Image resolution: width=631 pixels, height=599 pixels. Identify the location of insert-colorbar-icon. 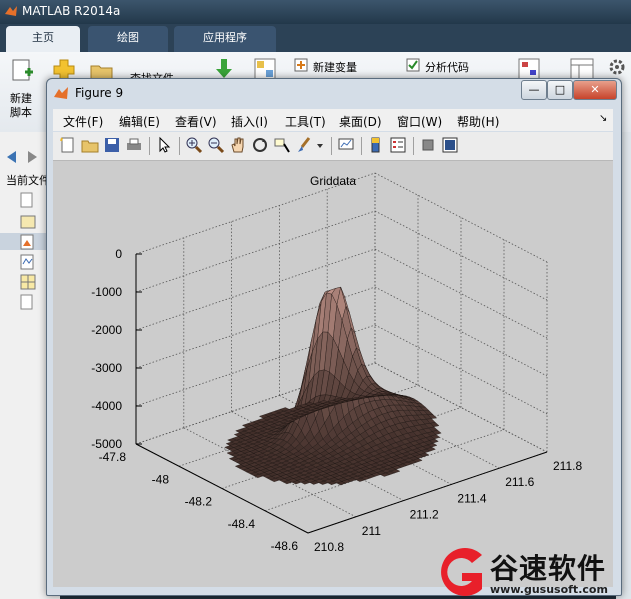
(376, 145).